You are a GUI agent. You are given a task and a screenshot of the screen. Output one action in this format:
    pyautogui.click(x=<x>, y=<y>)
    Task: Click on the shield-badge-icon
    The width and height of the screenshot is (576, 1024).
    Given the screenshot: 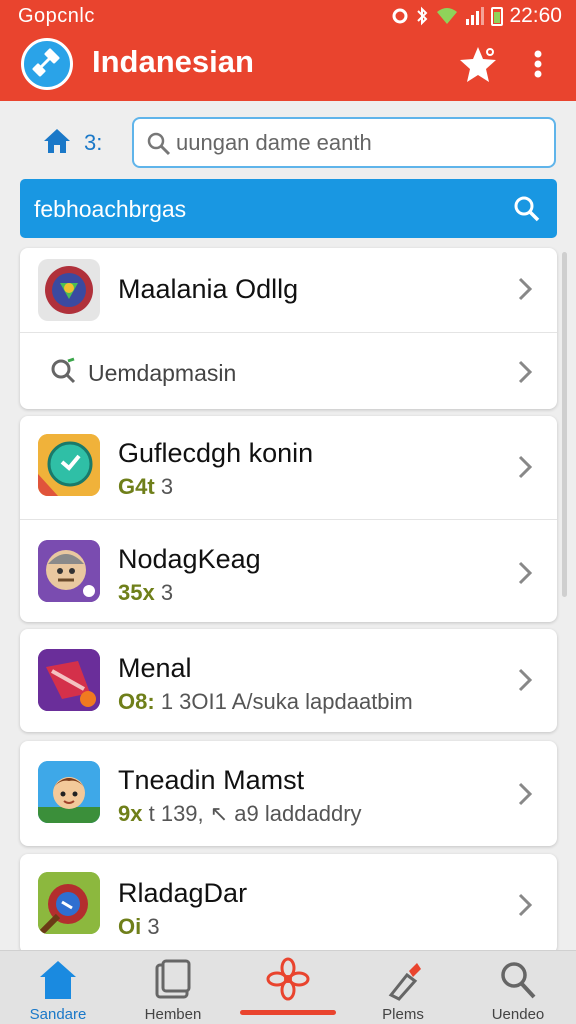 What is the action you would take?
    pyautogui.click(x=69, y=290)
    